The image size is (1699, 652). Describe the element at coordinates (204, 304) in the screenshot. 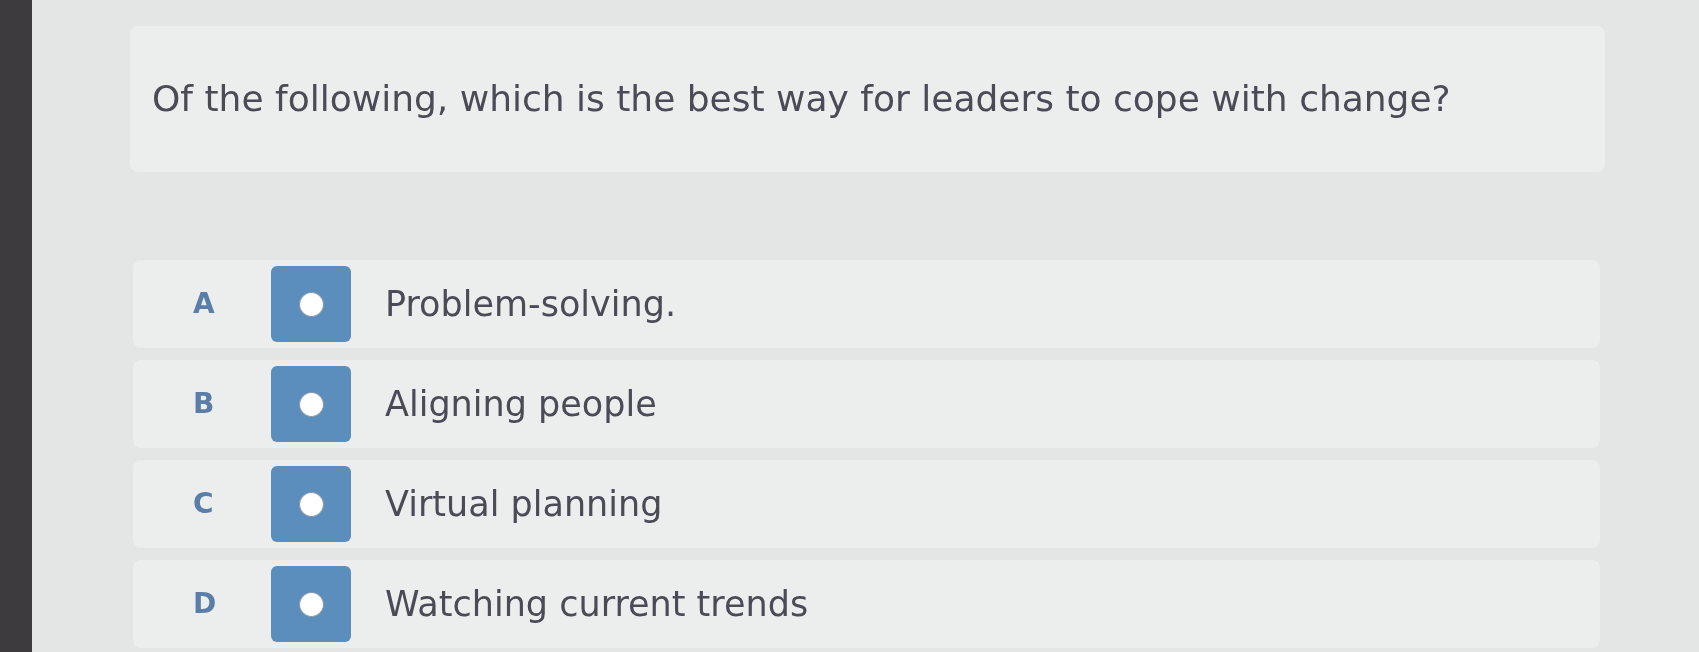

I see `option-letter: A` at that location.